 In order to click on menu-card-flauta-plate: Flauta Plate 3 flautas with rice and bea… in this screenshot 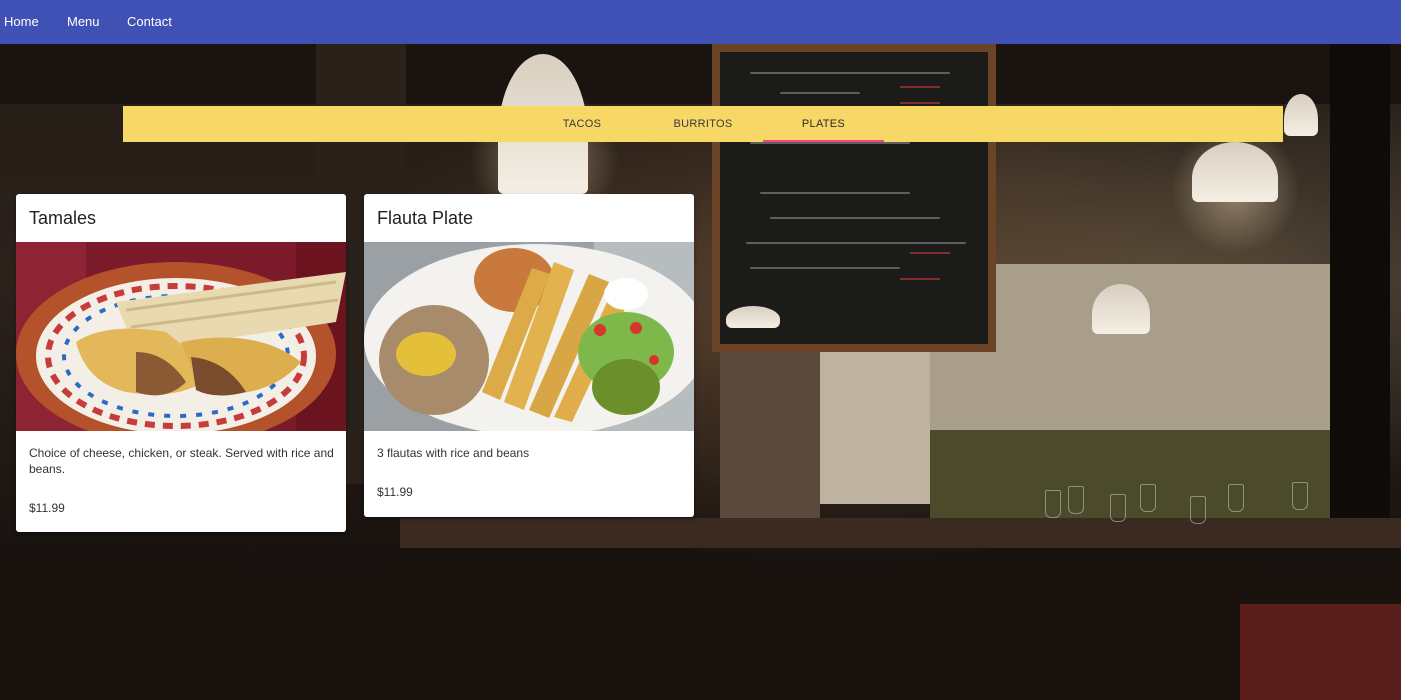, I will do `click(529, 355)`.